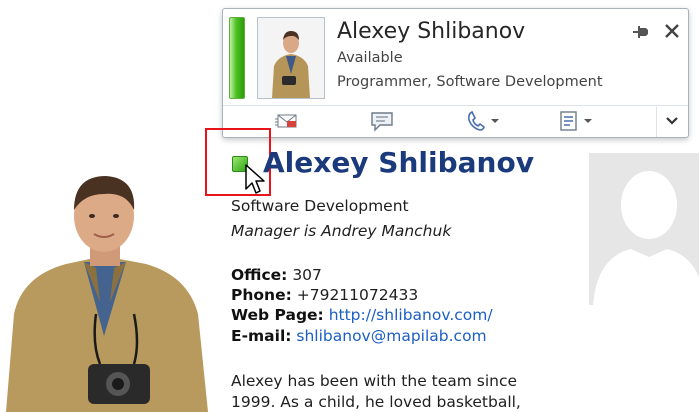 The height and width of the screenshot is (412, 699). Describe the element at coordinates (431, 31) in the screenshot. I see `card-contact-name: Alexey Shlibanov` at that location.